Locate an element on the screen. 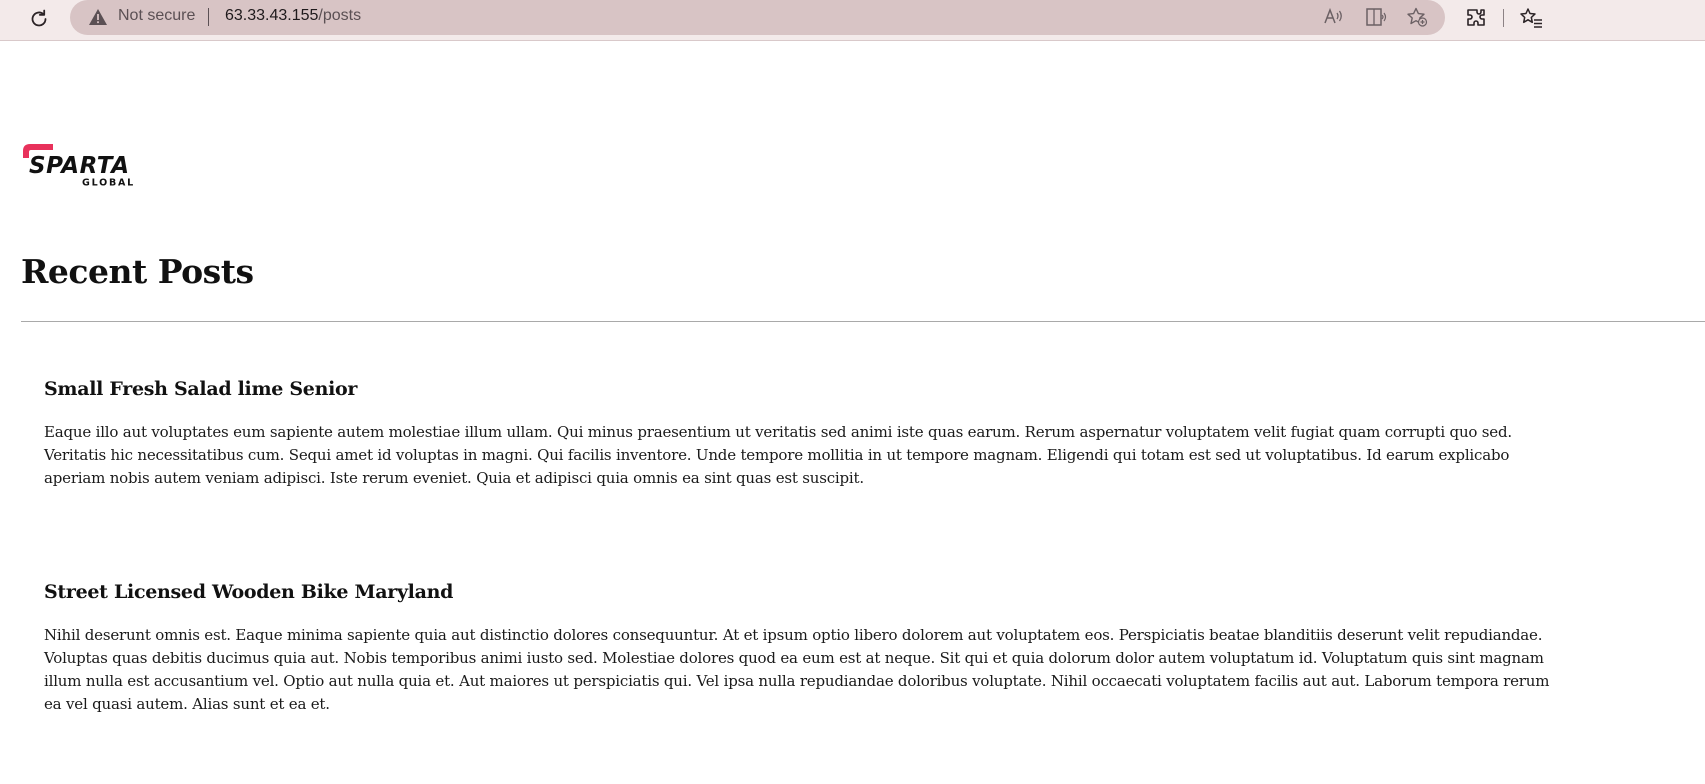  svg-text: SPARTA is located at coordinates (79, 166).